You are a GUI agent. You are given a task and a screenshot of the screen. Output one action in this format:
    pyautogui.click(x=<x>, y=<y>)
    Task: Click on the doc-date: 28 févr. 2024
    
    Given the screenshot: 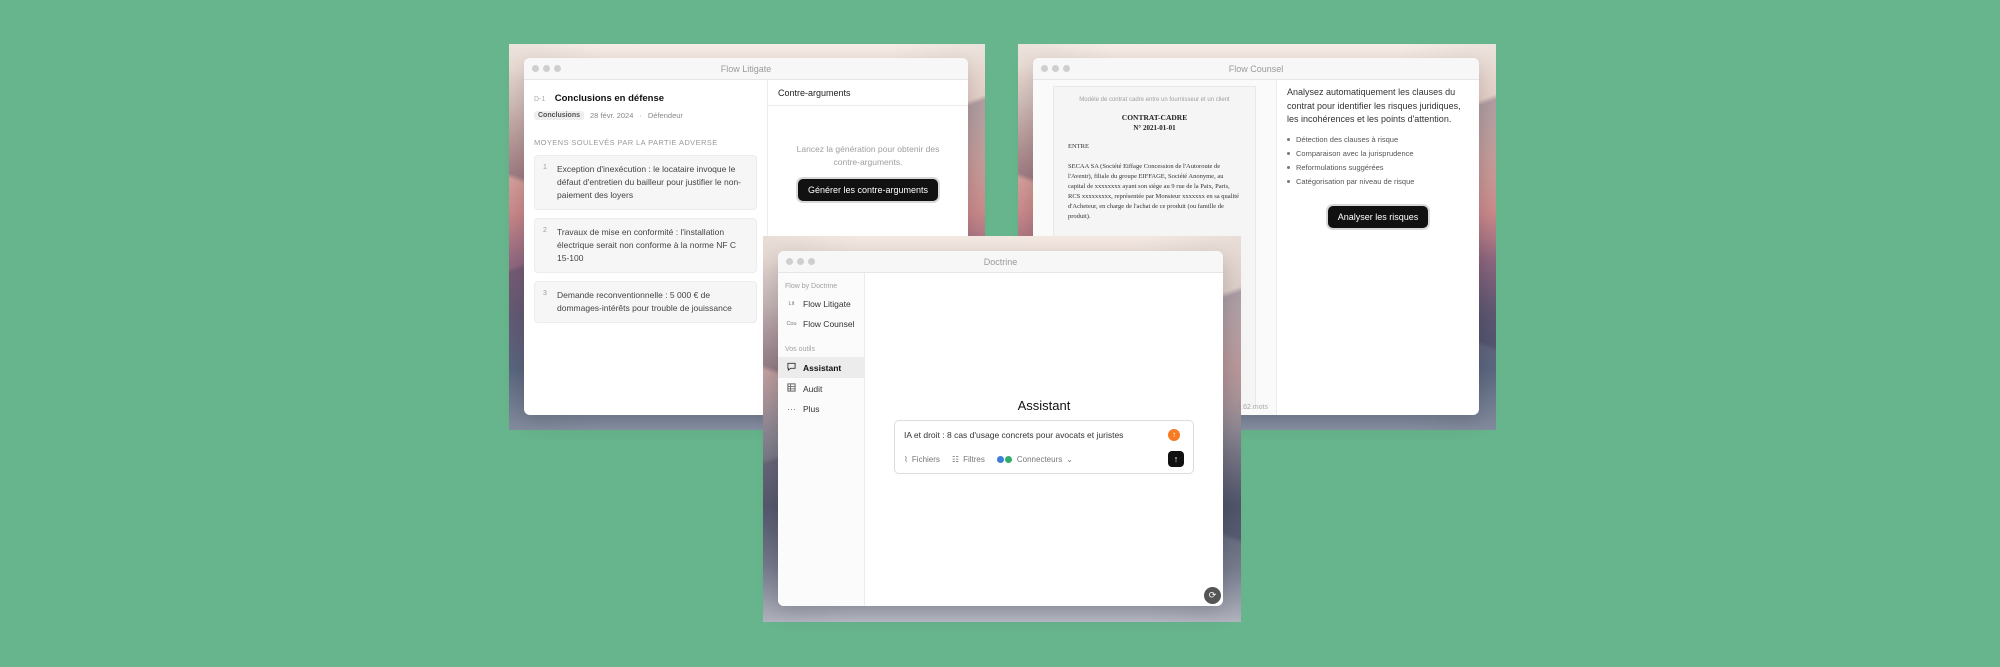 What is the action you would take?
    pyautogui.click(x=612, y=115)
    